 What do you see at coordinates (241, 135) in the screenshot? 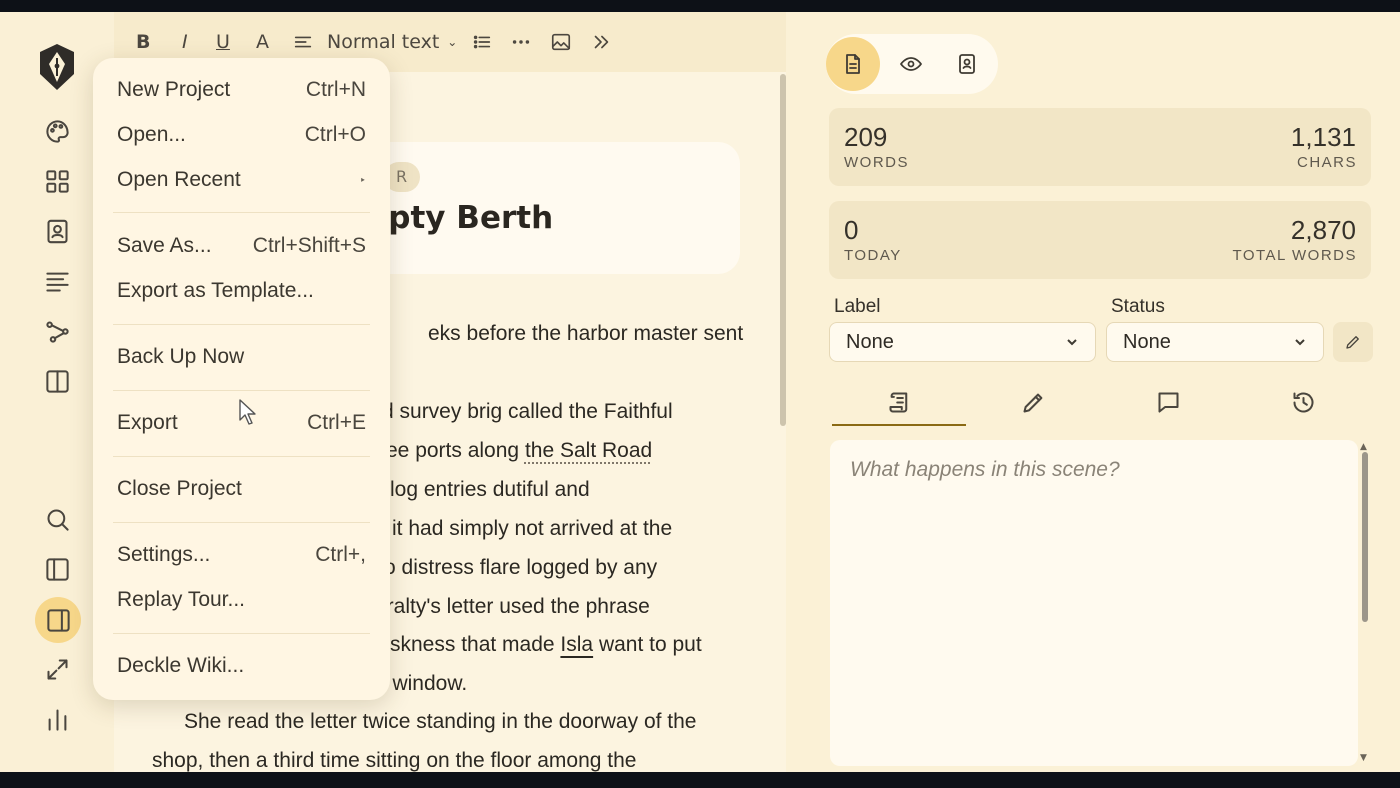
I see `menu-item-open: Open... Ctrl+O` at bounding box center [241, 135].